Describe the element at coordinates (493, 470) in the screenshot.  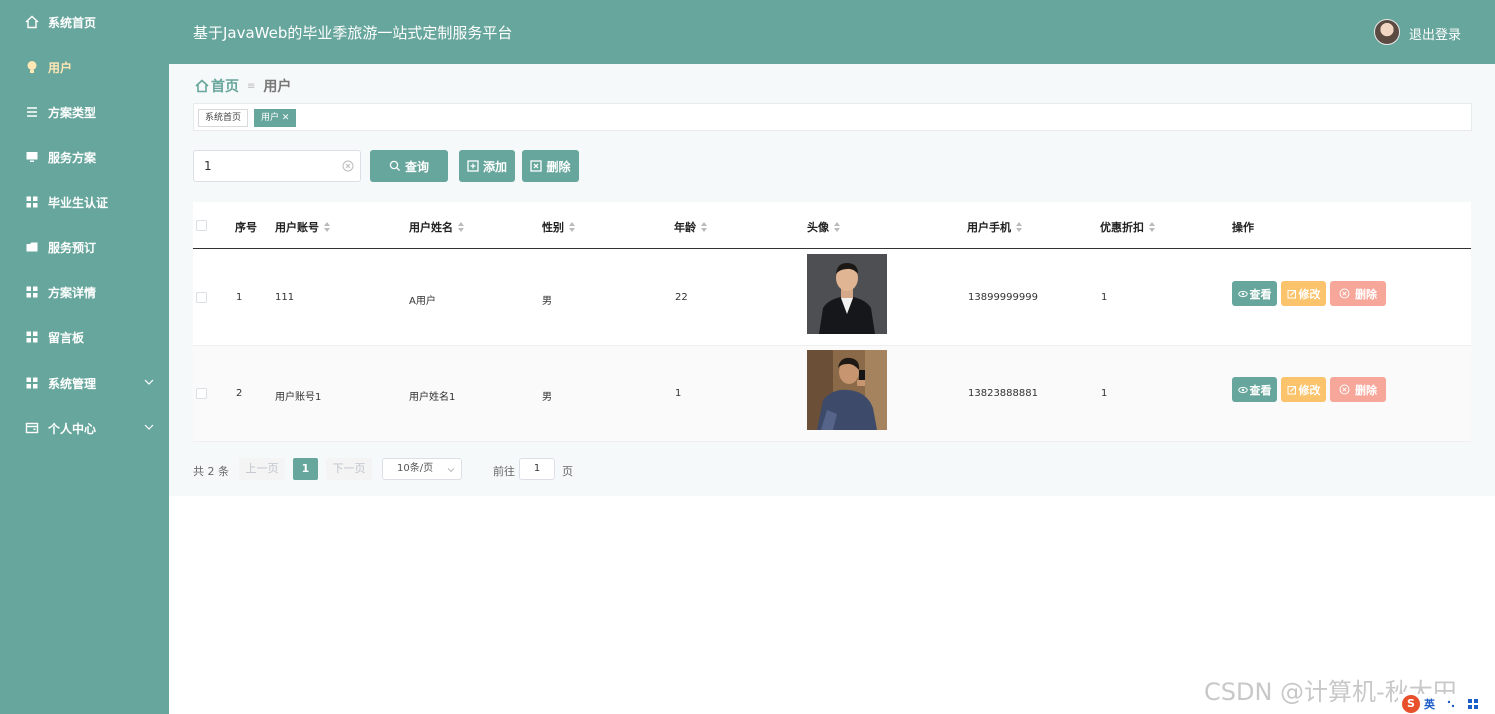
I see `pagination: 共 2 条 上一页 1 下一页 10条/页 前往 1 页` at that location.